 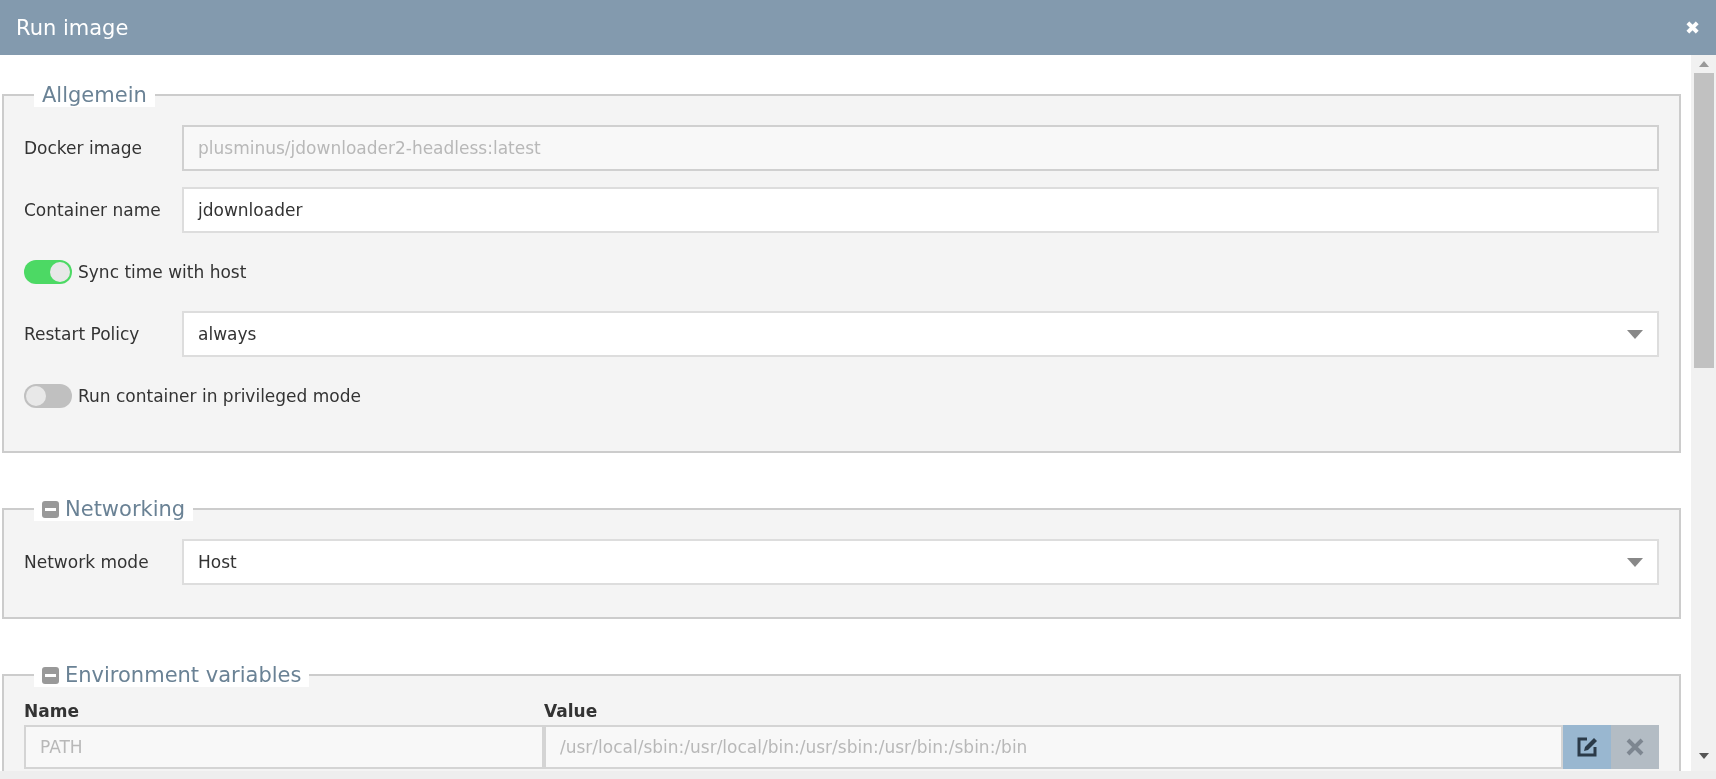 What do you see at coordinates (1635, 747) in the screenshot?
I see `close-icon` at bounding box center [1635, 747].